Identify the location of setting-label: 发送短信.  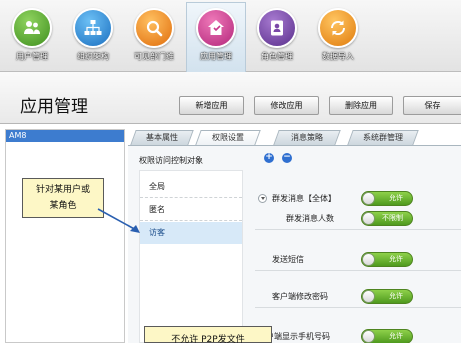
(288, 259).